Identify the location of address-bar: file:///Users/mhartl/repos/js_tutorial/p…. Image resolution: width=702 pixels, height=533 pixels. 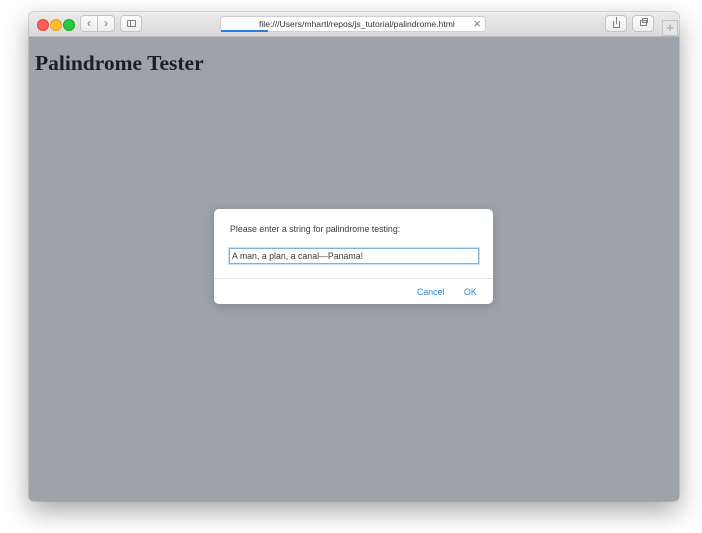
(353, 24).